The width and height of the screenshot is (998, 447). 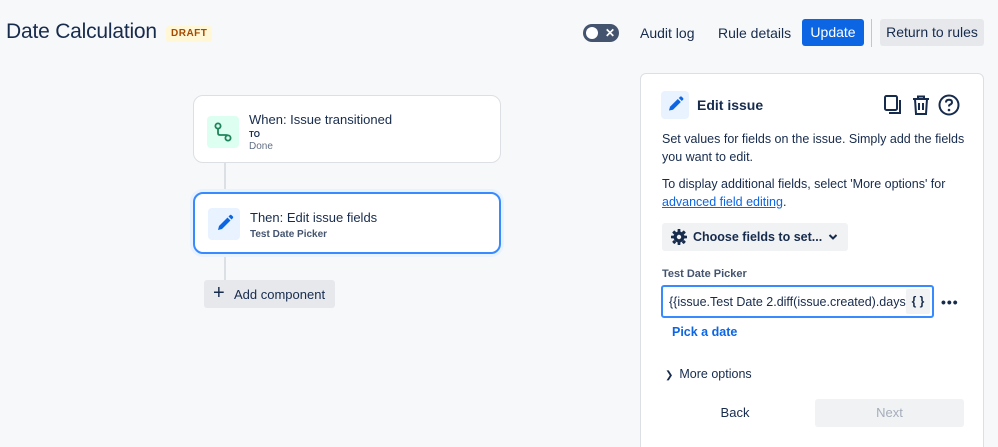 What do you see at coordinates (81, 31) in the screenshot?
I see `page-title: Date Calculation` at bounding box center [81, 31].